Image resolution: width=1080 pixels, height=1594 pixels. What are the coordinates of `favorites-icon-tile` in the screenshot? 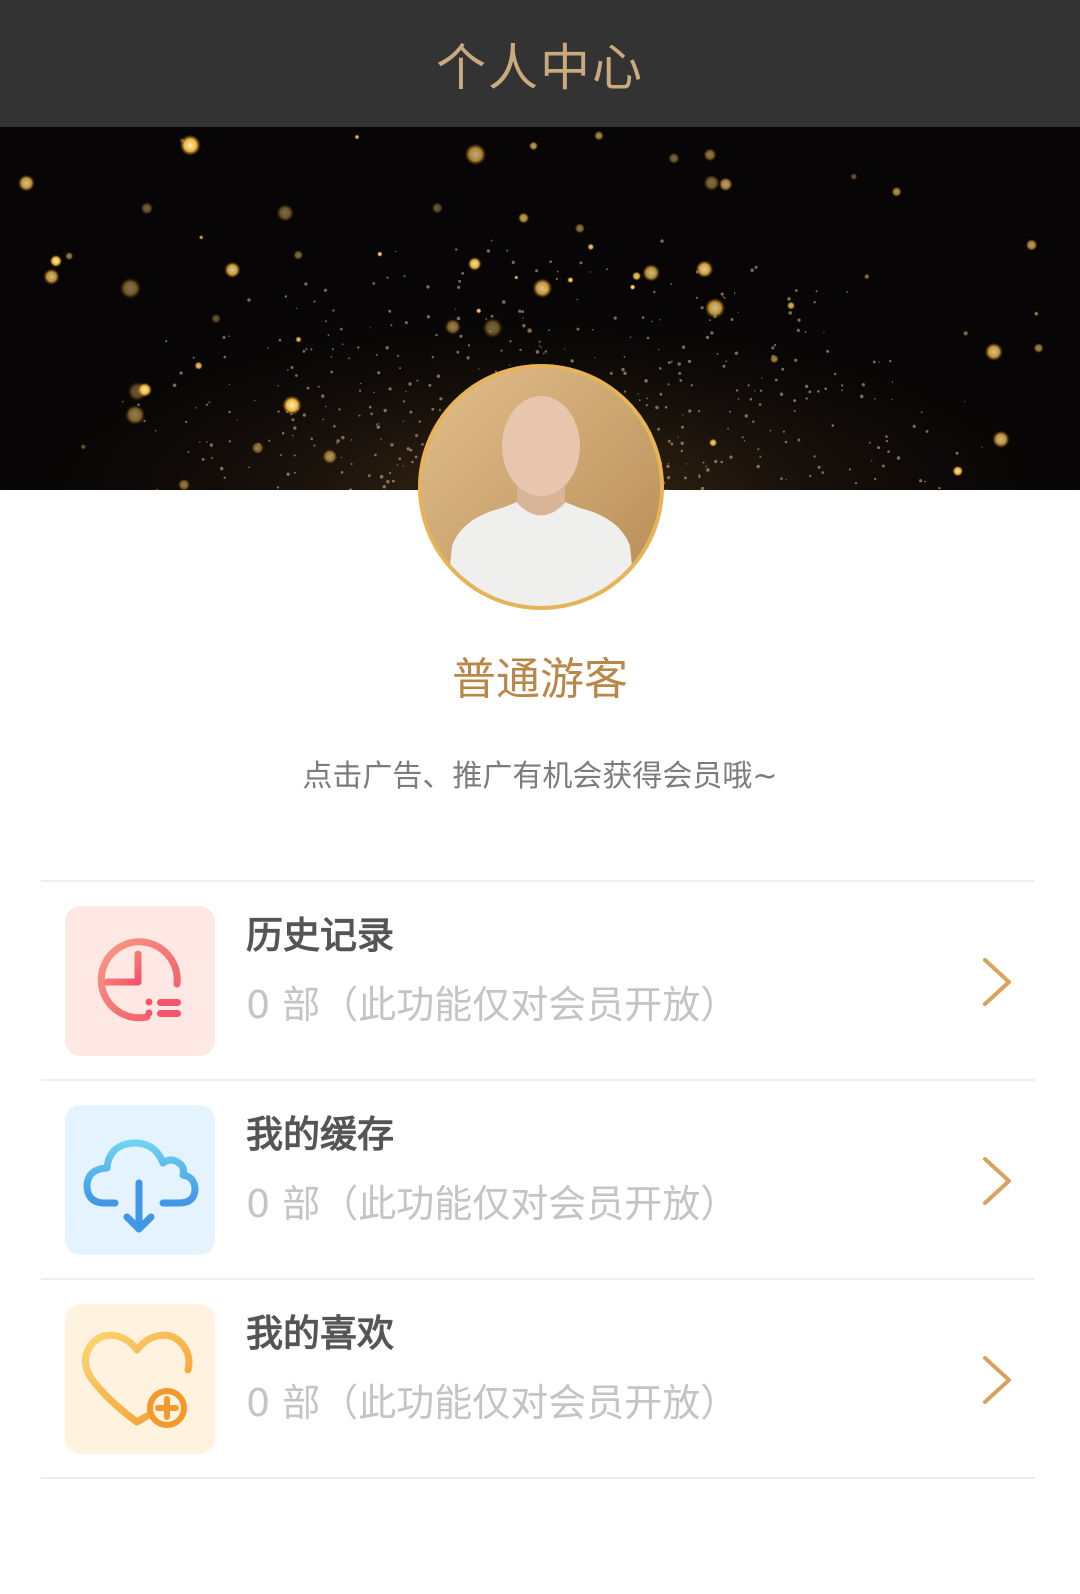 It's located at (140, 1379).